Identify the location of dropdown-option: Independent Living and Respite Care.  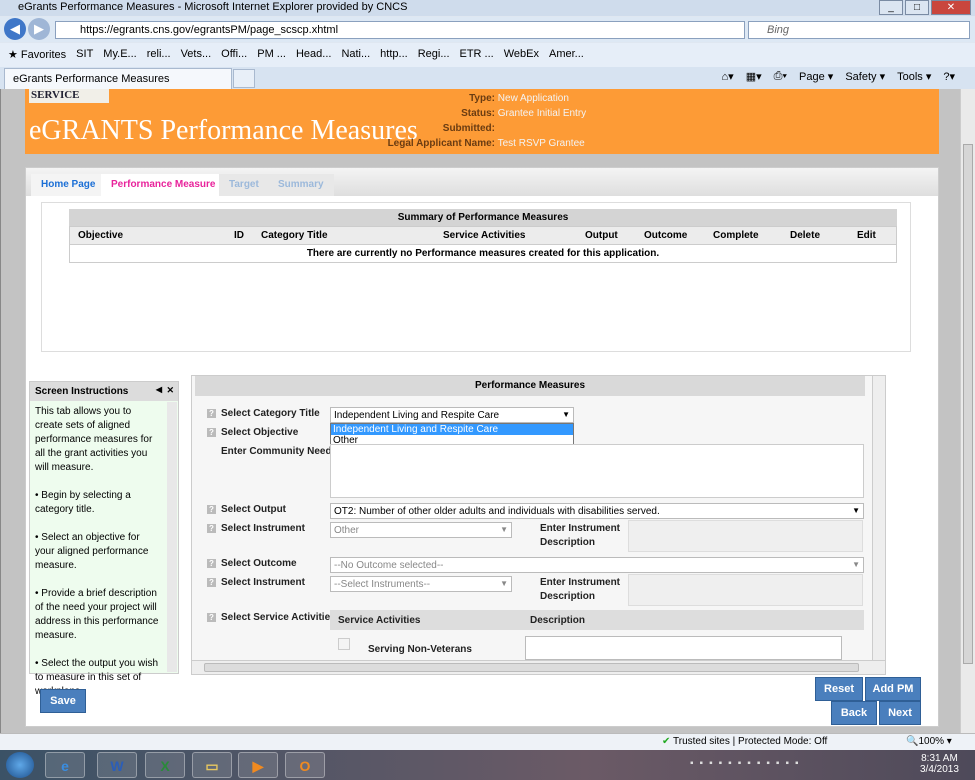
(452, 429).